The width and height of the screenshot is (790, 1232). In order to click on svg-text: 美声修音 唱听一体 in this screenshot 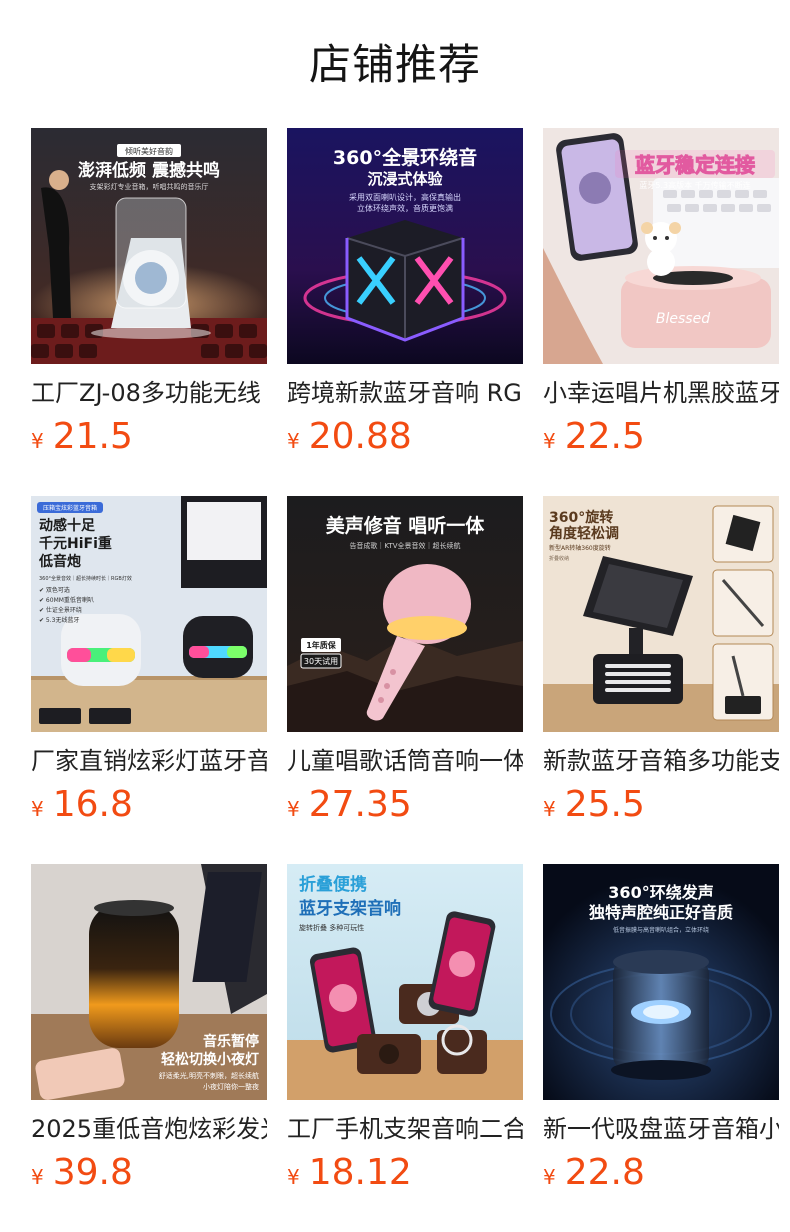, I will do `click(406, 525)`.